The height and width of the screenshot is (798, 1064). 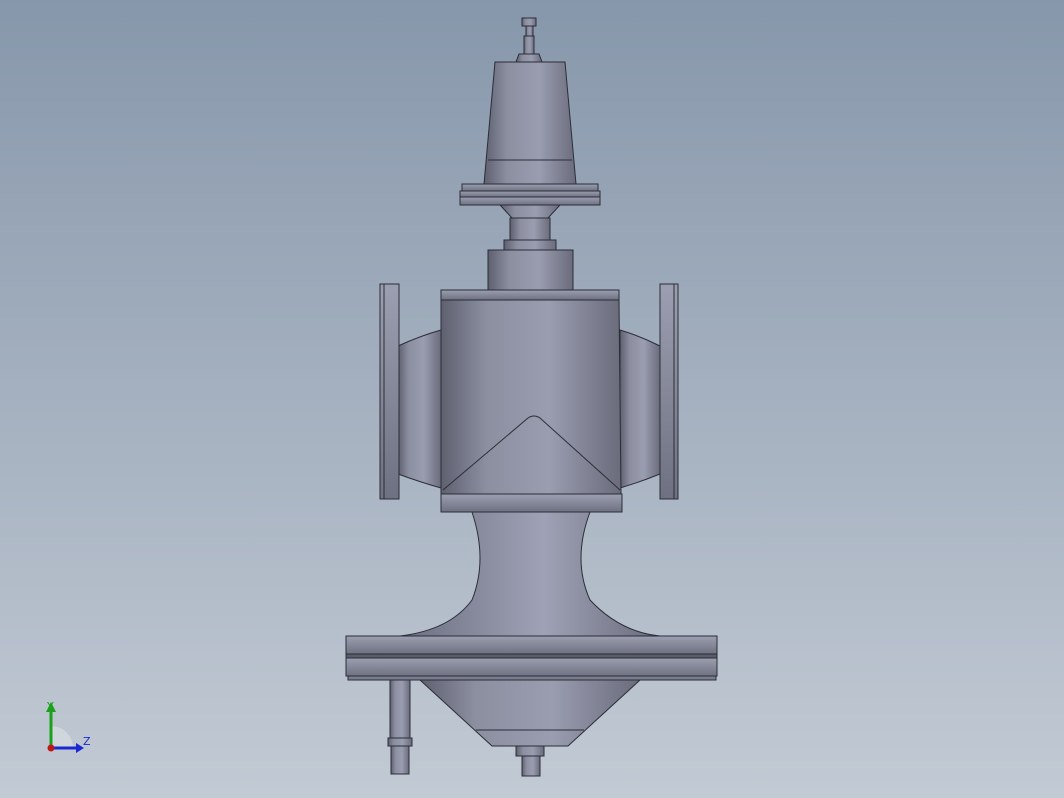 What do you see at coordinates (529, 40) in the screenshot?
I see `top-cap` at bounding box center [529, 40].